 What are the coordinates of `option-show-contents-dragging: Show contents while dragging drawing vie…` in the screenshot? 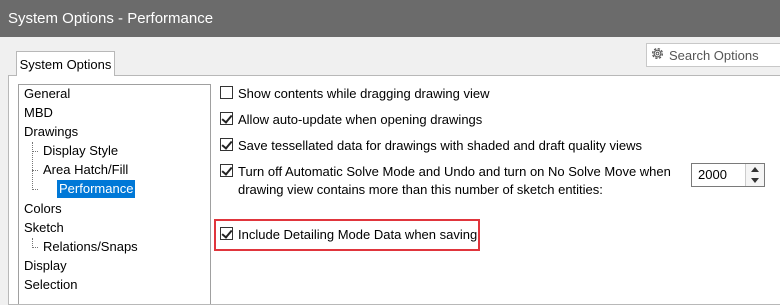 It's located at (354, 94).